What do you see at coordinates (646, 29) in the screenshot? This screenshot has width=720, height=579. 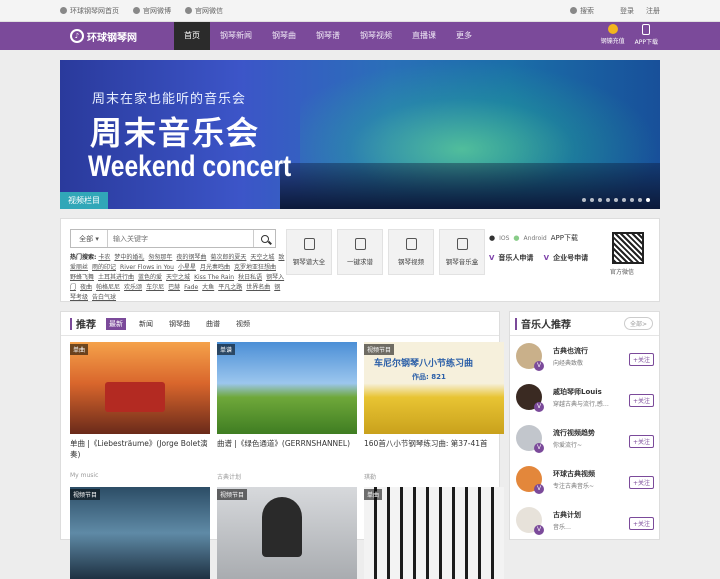 I see `phone-icon` at bounding box center [646, 29].